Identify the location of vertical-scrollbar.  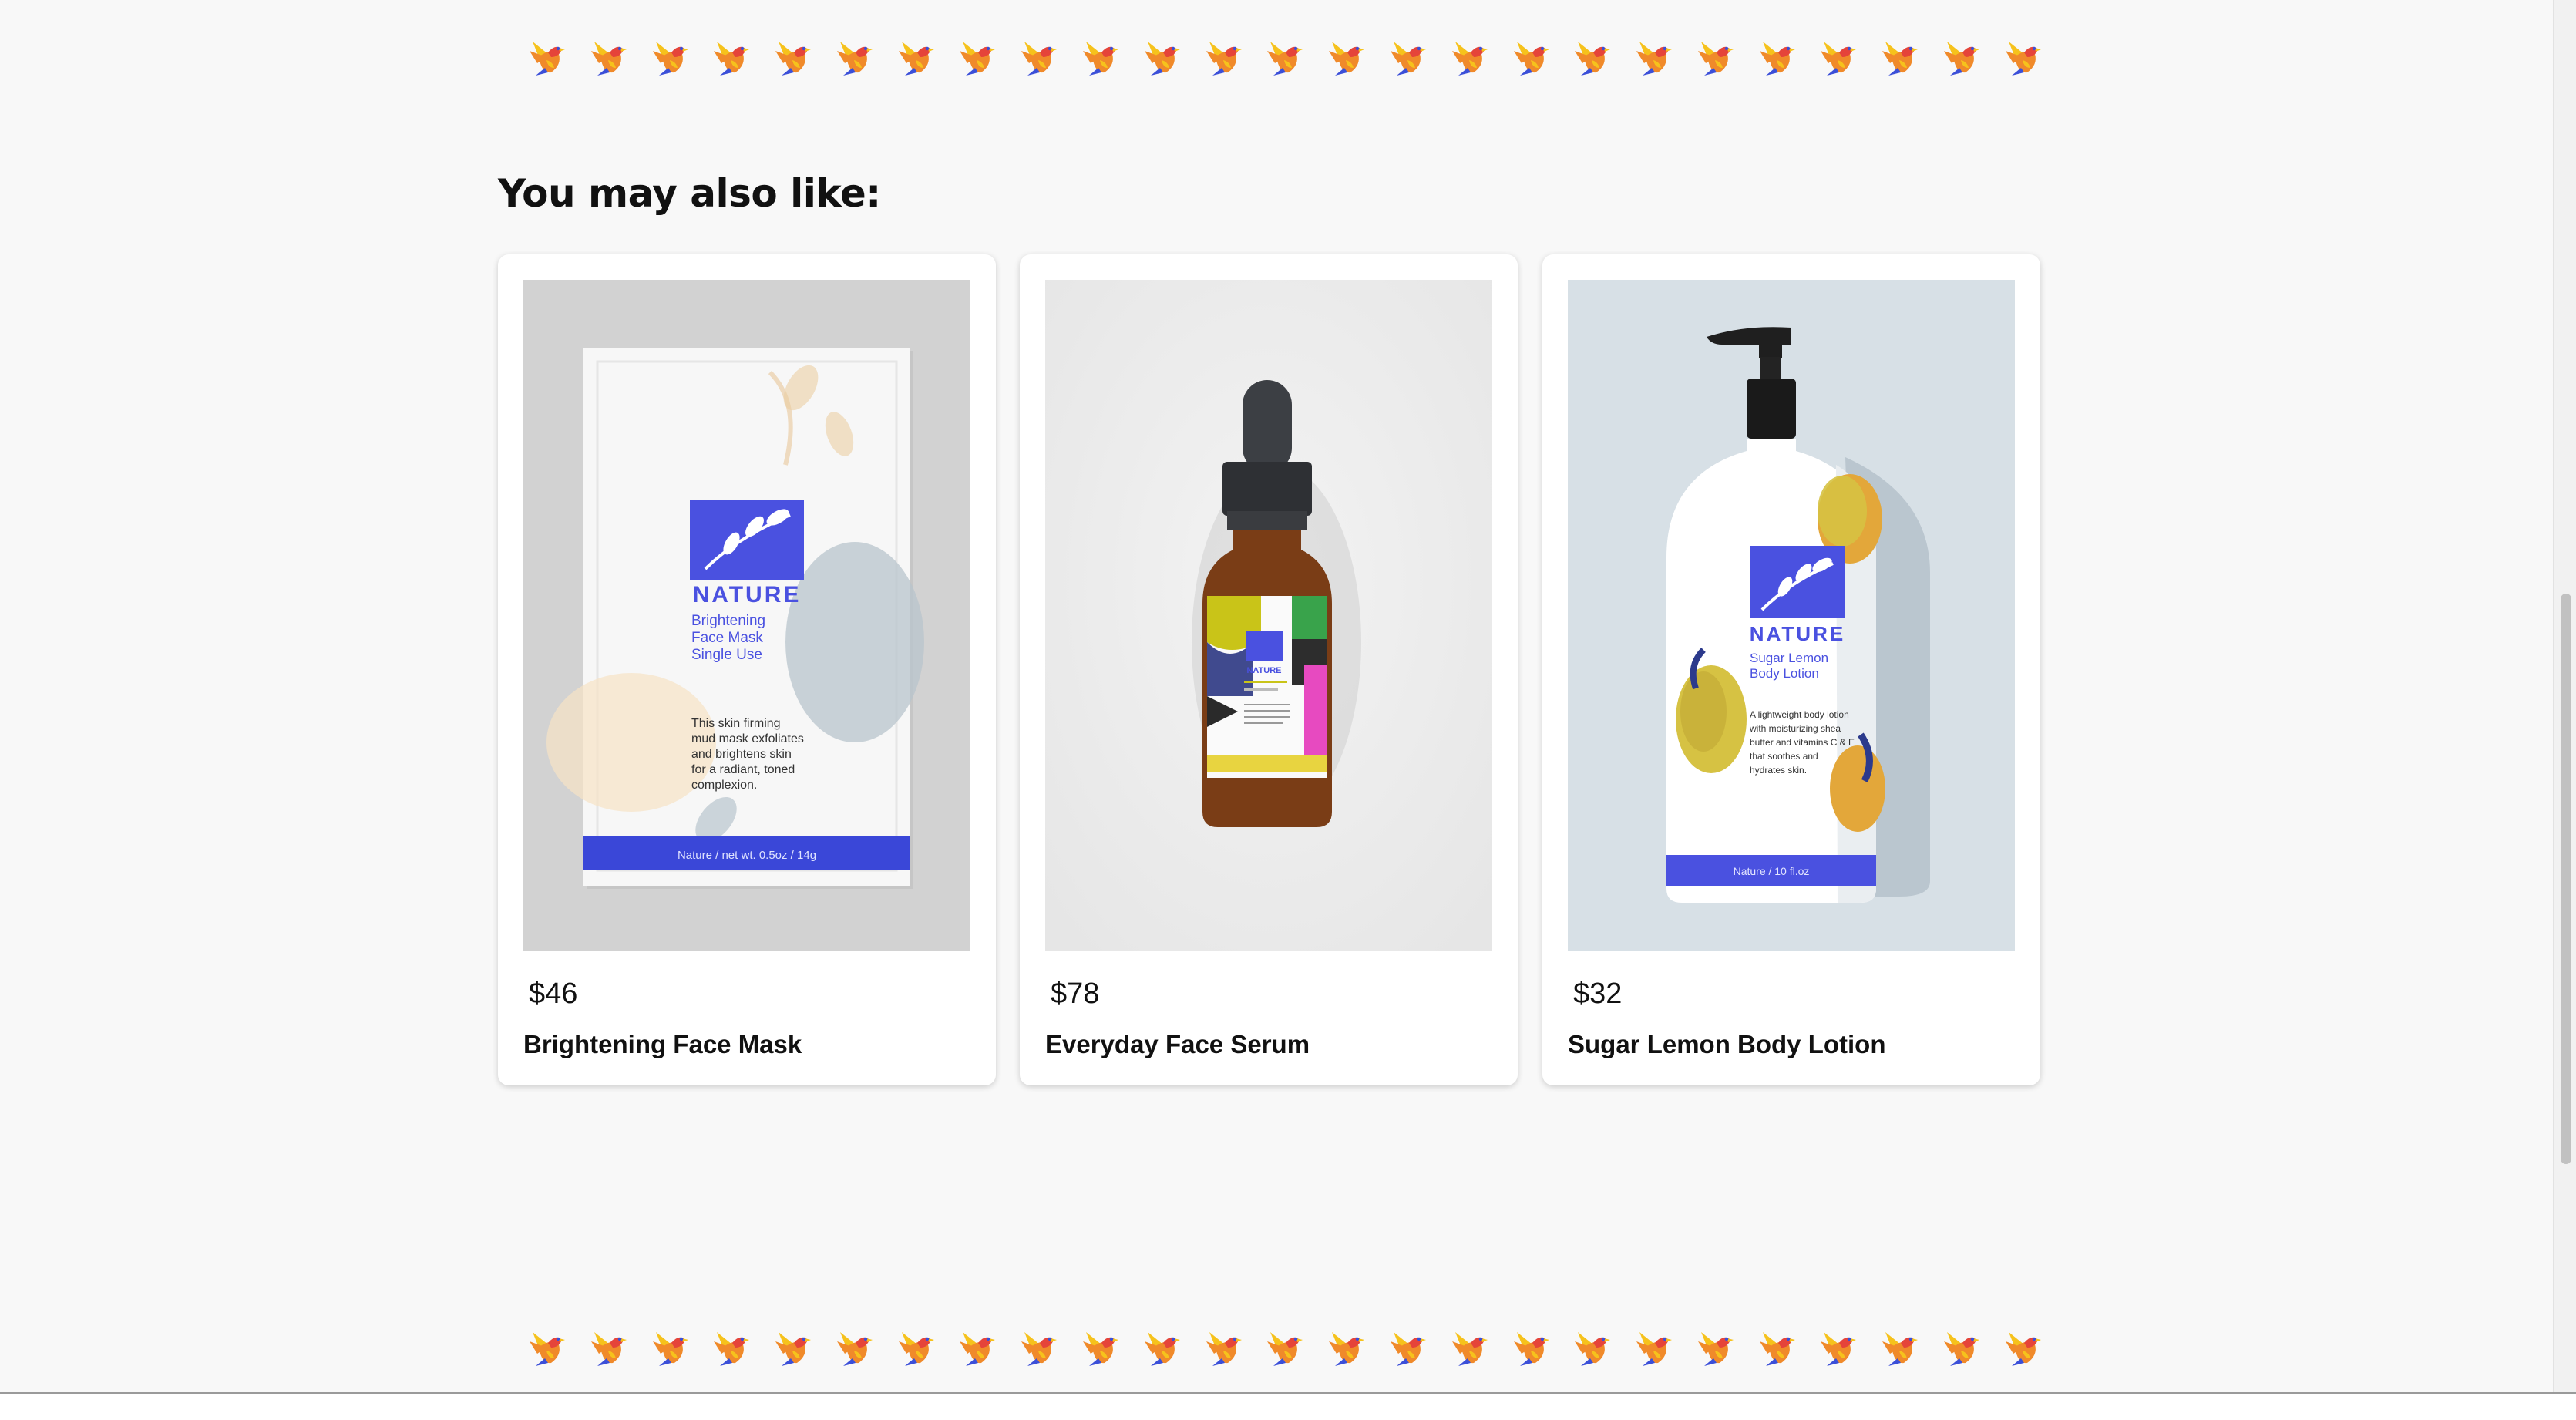
(2564, 696).